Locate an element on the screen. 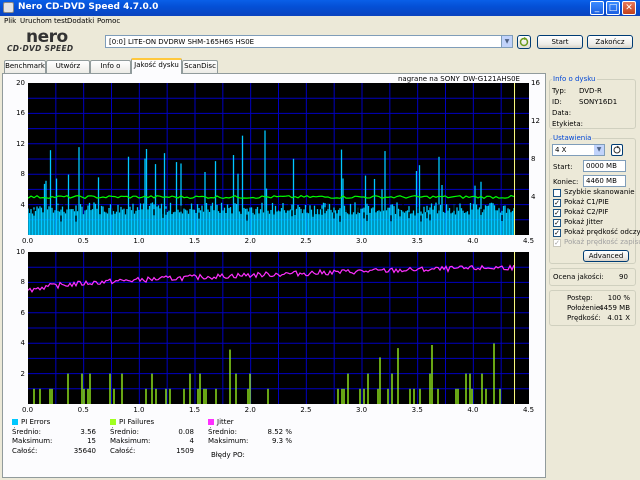  tab-disc-info: Info o dysku is located at coordinates (110, 70).